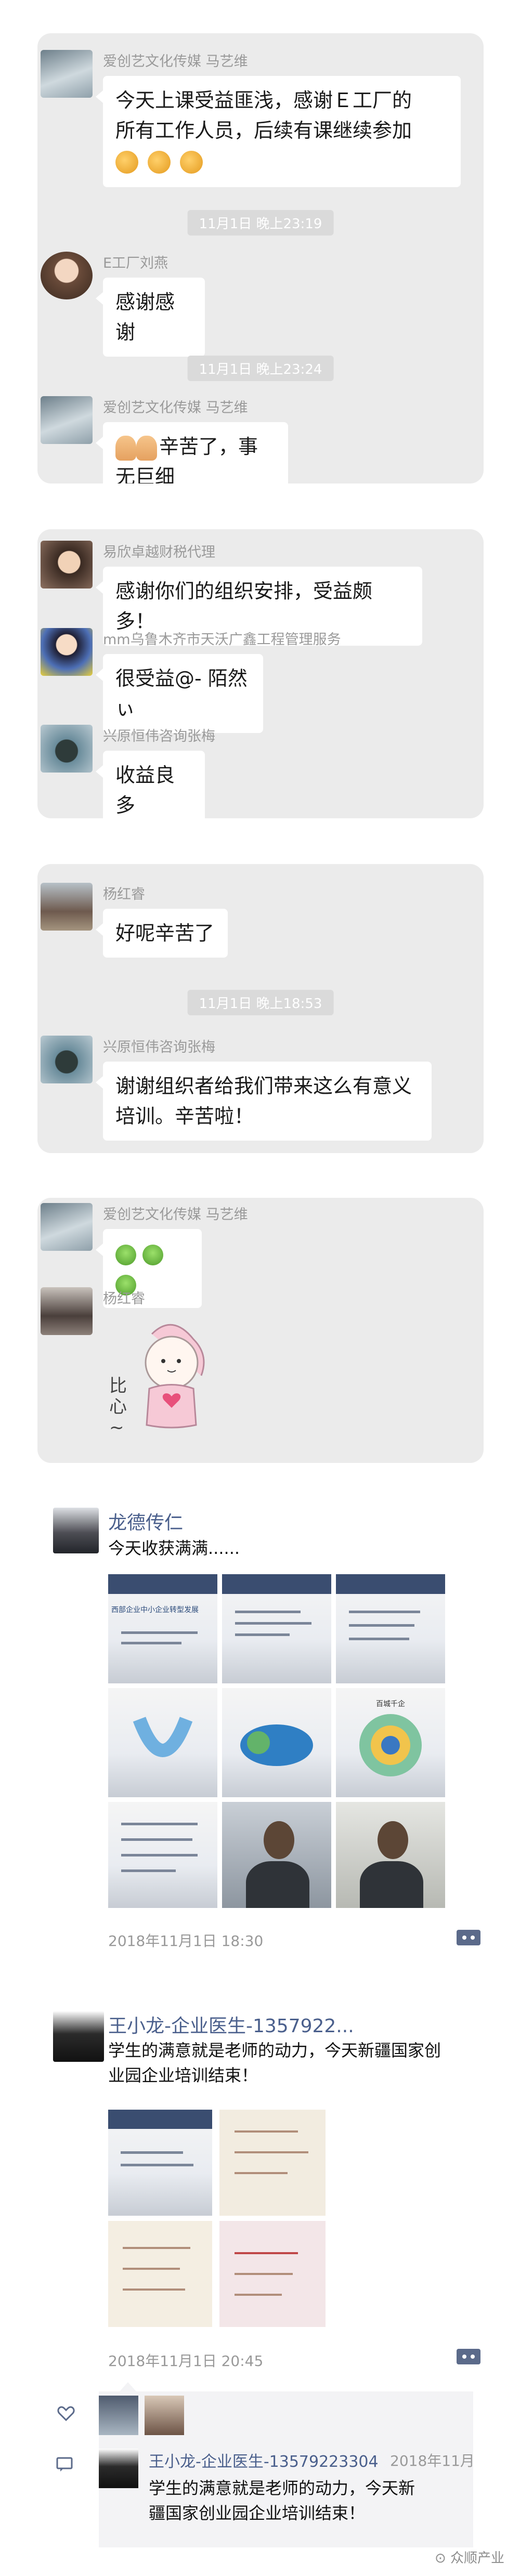 Image resolution: width=520 pixels, height=2576 pixels. What do you see at coordinates (281, 161) in the screenshot?
I see `emoji-row` at bounding box center [281, 161].